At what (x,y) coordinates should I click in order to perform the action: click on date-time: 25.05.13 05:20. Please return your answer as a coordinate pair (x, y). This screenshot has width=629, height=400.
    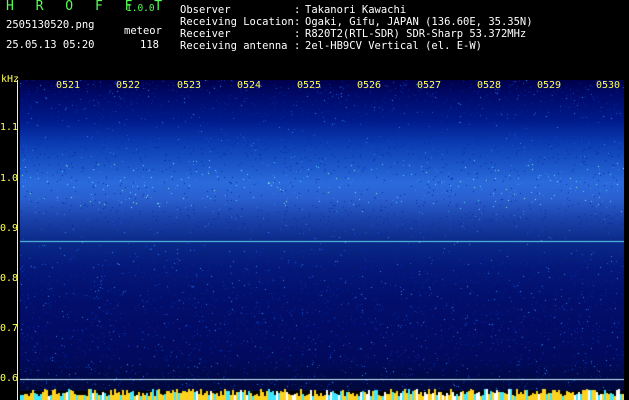
    Looking at the image, I should click on (50, 45).